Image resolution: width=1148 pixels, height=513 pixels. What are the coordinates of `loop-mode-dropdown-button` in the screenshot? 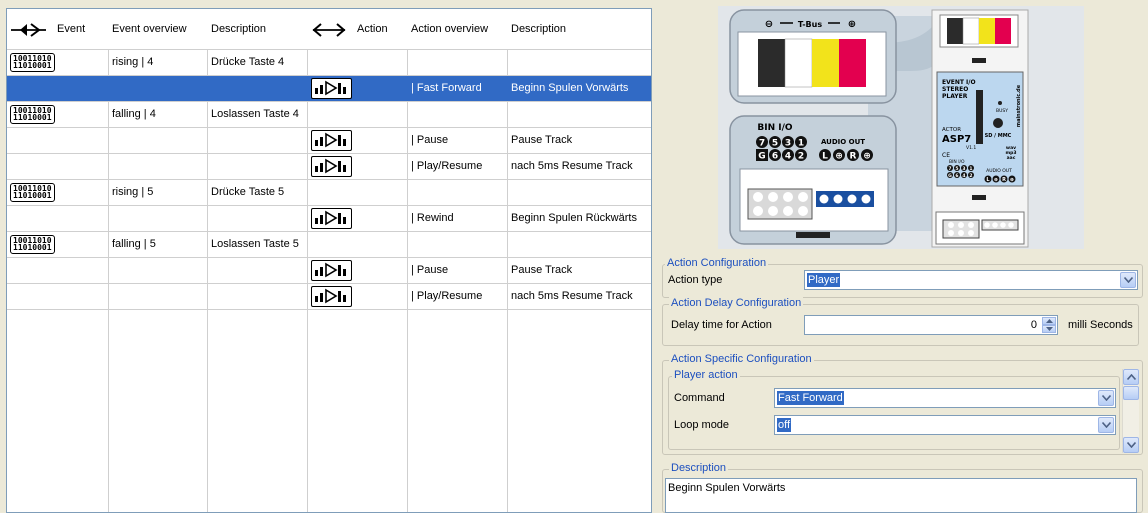 It's located at (1106, 425).